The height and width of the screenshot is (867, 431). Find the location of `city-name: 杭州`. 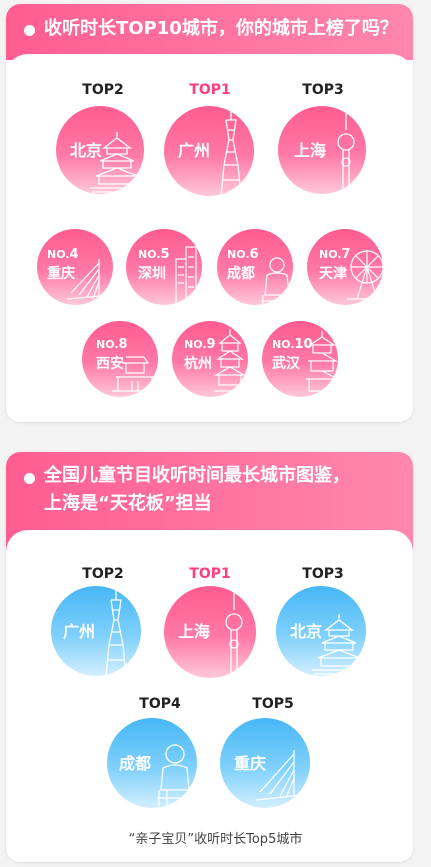

city-name: 杭州 is located at coordinates (198, 364).